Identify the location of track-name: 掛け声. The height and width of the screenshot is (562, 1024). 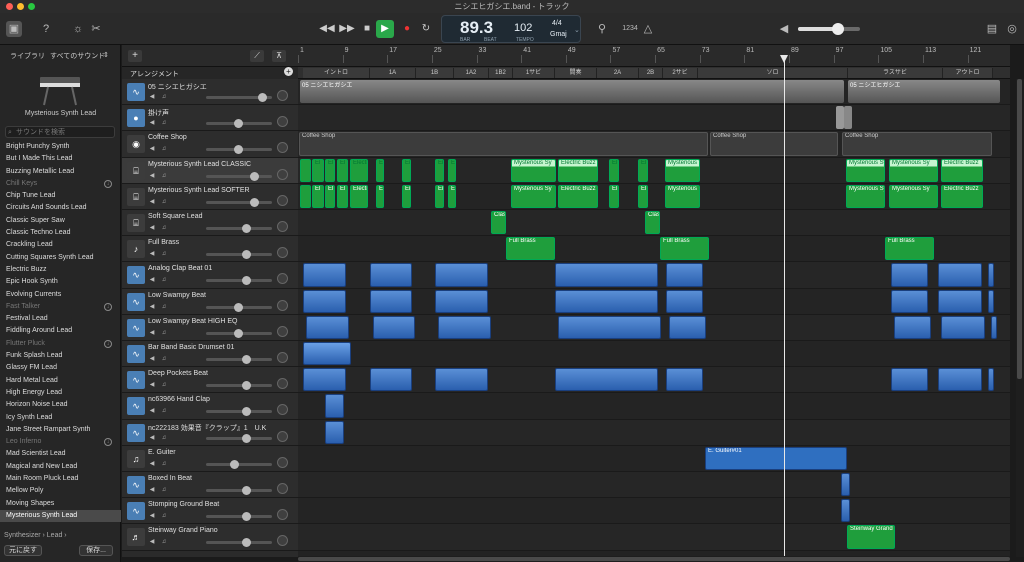
(158, 113).